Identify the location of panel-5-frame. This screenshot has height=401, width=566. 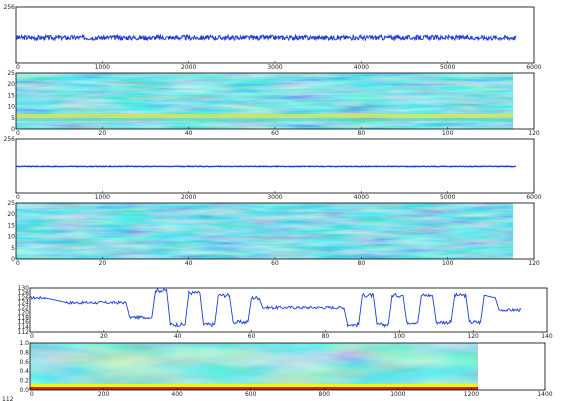
(288, 310).